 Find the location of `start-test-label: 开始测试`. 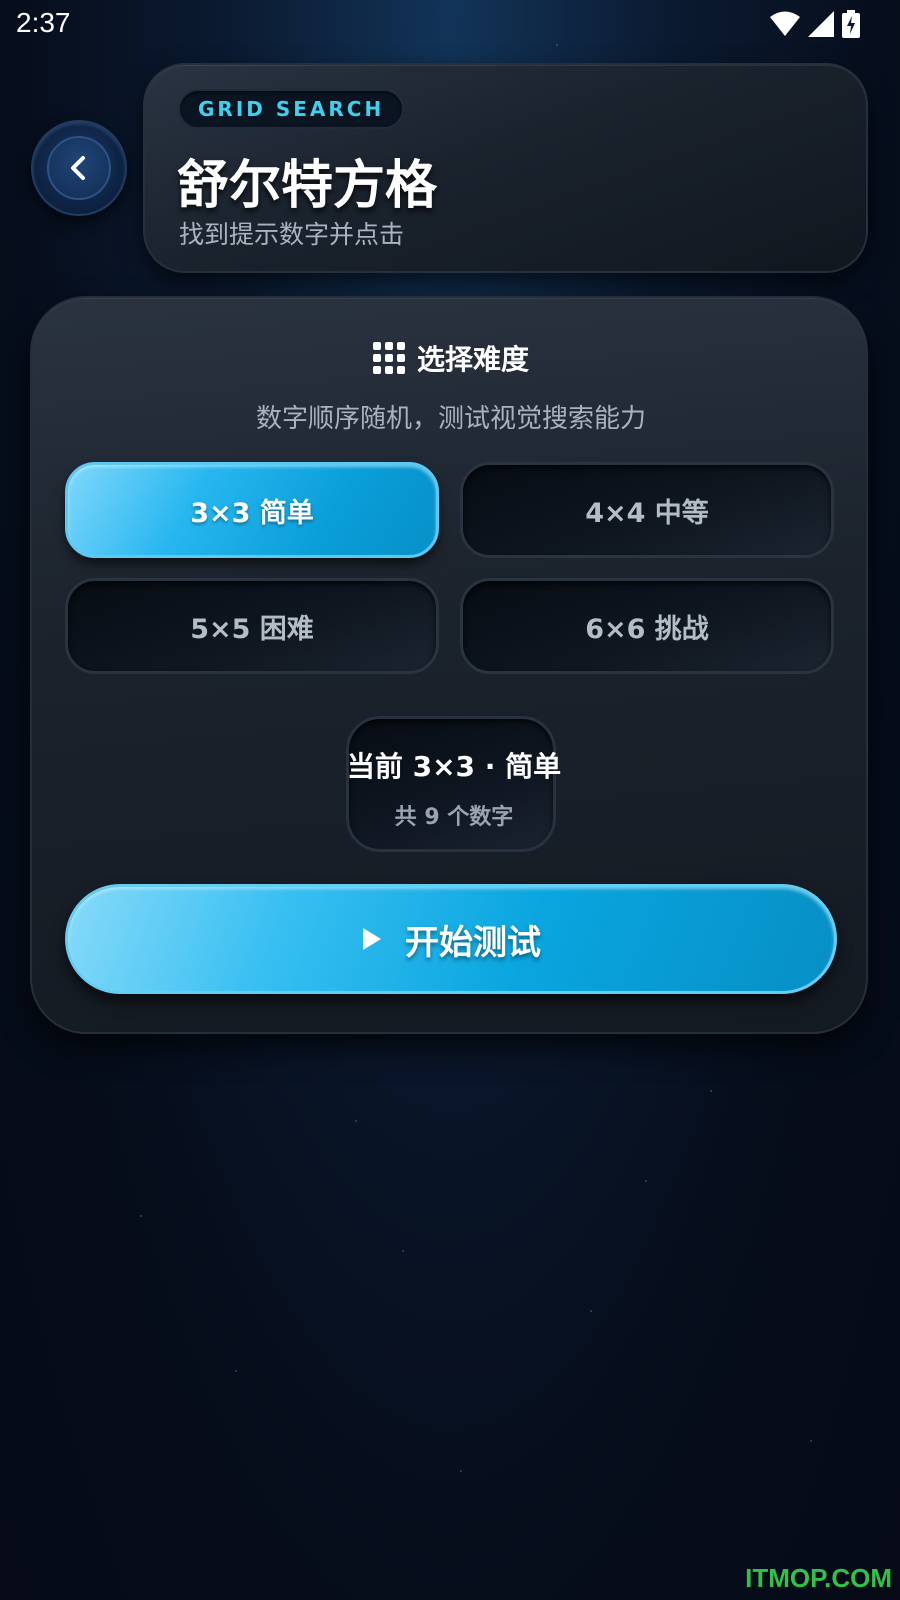

start-test-label: 开始测试 is located at coordinates (473, 942).